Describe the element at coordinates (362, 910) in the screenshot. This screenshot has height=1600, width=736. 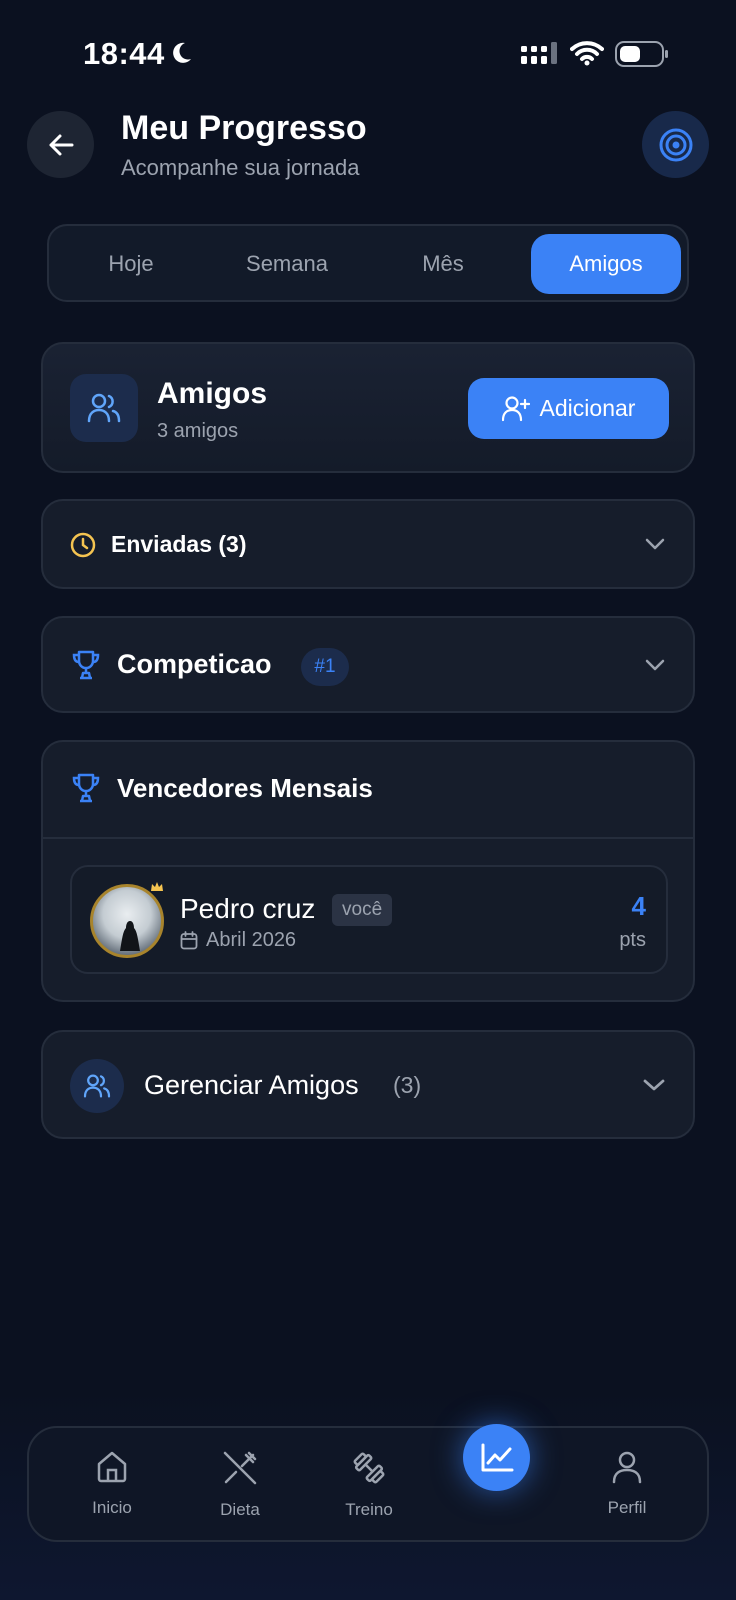
I see `you-badge: você` at that location.